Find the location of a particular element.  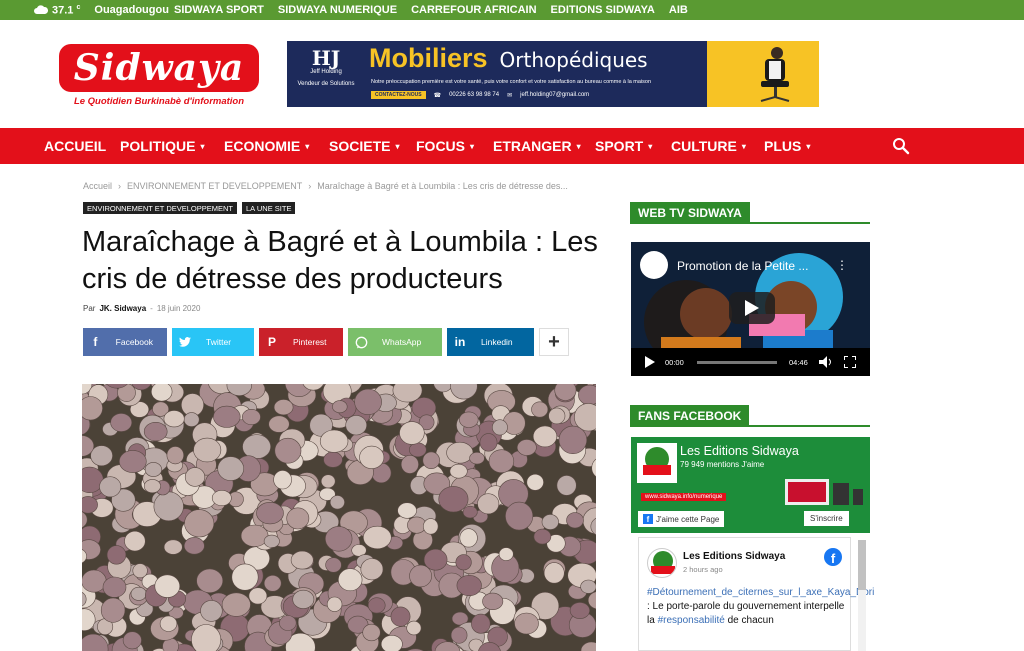

share-facebook-button: f Facebook is located at coordinates (125, 342).